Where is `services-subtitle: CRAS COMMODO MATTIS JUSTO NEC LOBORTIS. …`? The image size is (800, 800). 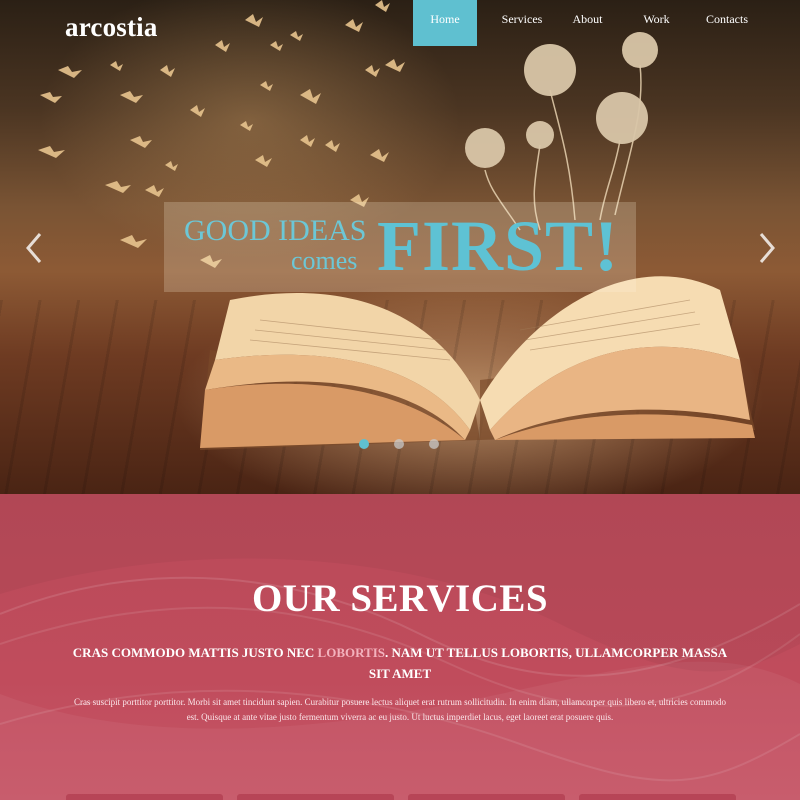
services-subtitle: CRAS COMMODO MATTIS JUSTO NEC LOBORTIS. … is located at coordinates (400, 663).